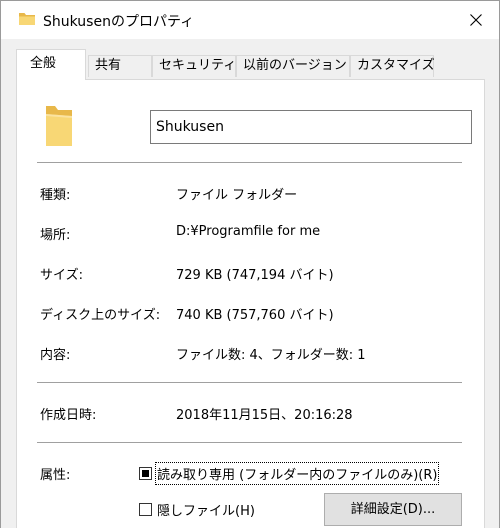 Image resolution: width=500 pixels, height=528 pixels. Describe the element at coordinates (250, 20) in the screenshot. I see `title-bar: Shukusenのプロパティ` at that location.